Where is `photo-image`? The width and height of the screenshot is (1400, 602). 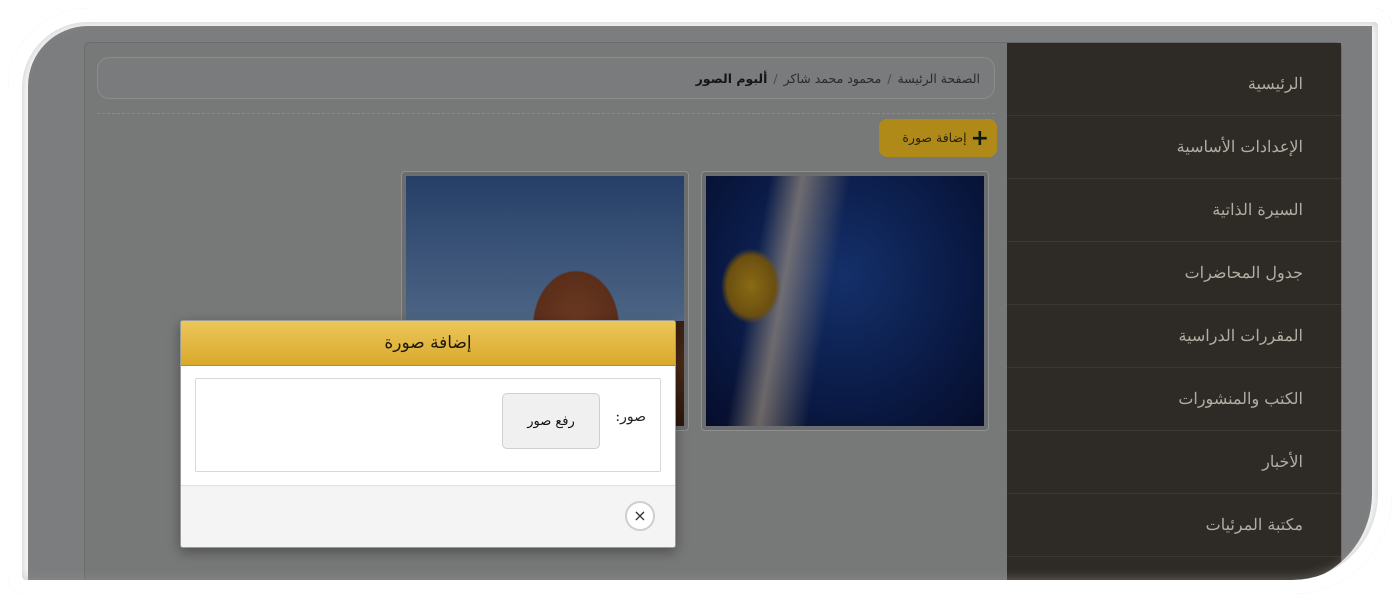
photo-image is located at coordinates (845, 301).